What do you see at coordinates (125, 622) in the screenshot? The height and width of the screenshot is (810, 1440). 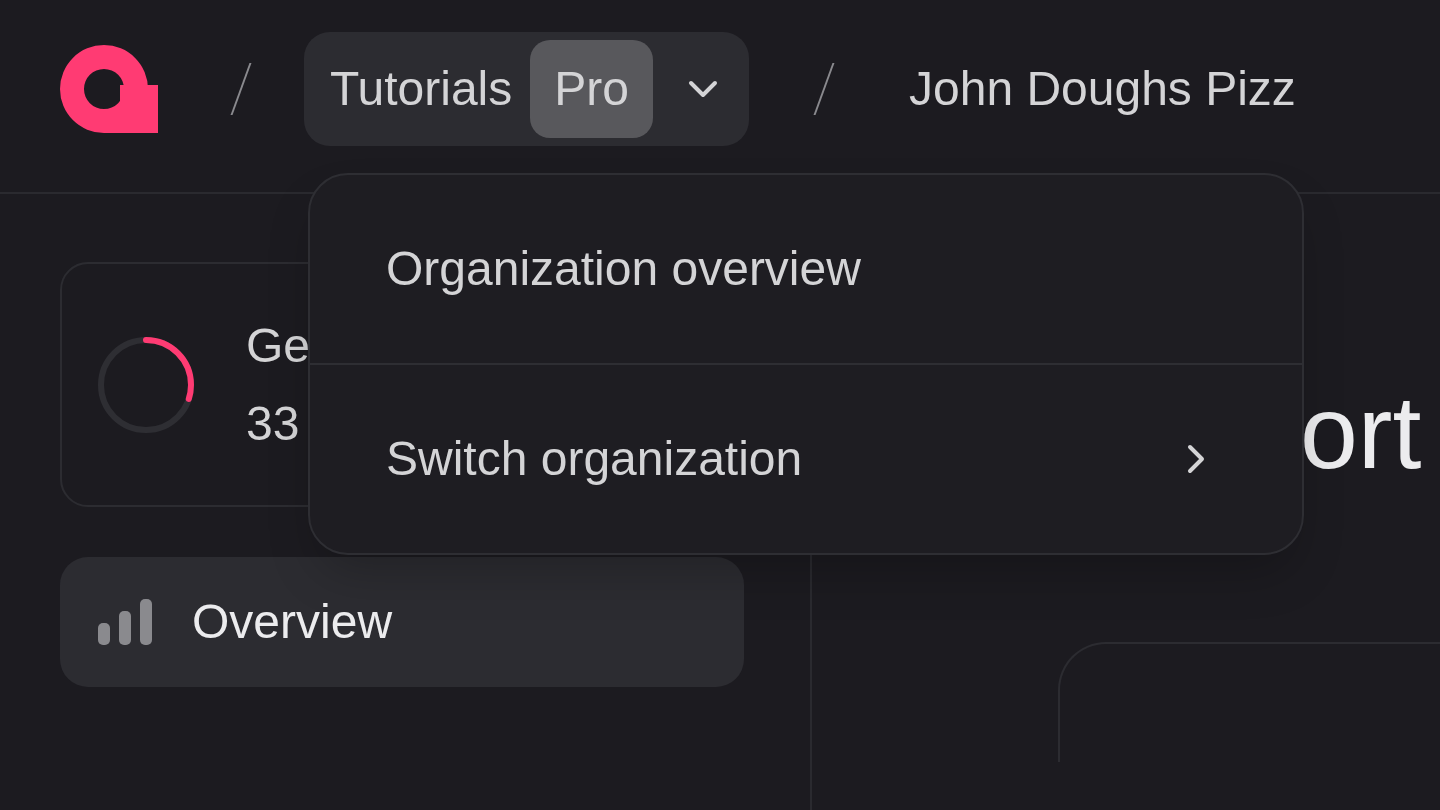 I see `bar-chart-icon` at bounding box center [125, 622].